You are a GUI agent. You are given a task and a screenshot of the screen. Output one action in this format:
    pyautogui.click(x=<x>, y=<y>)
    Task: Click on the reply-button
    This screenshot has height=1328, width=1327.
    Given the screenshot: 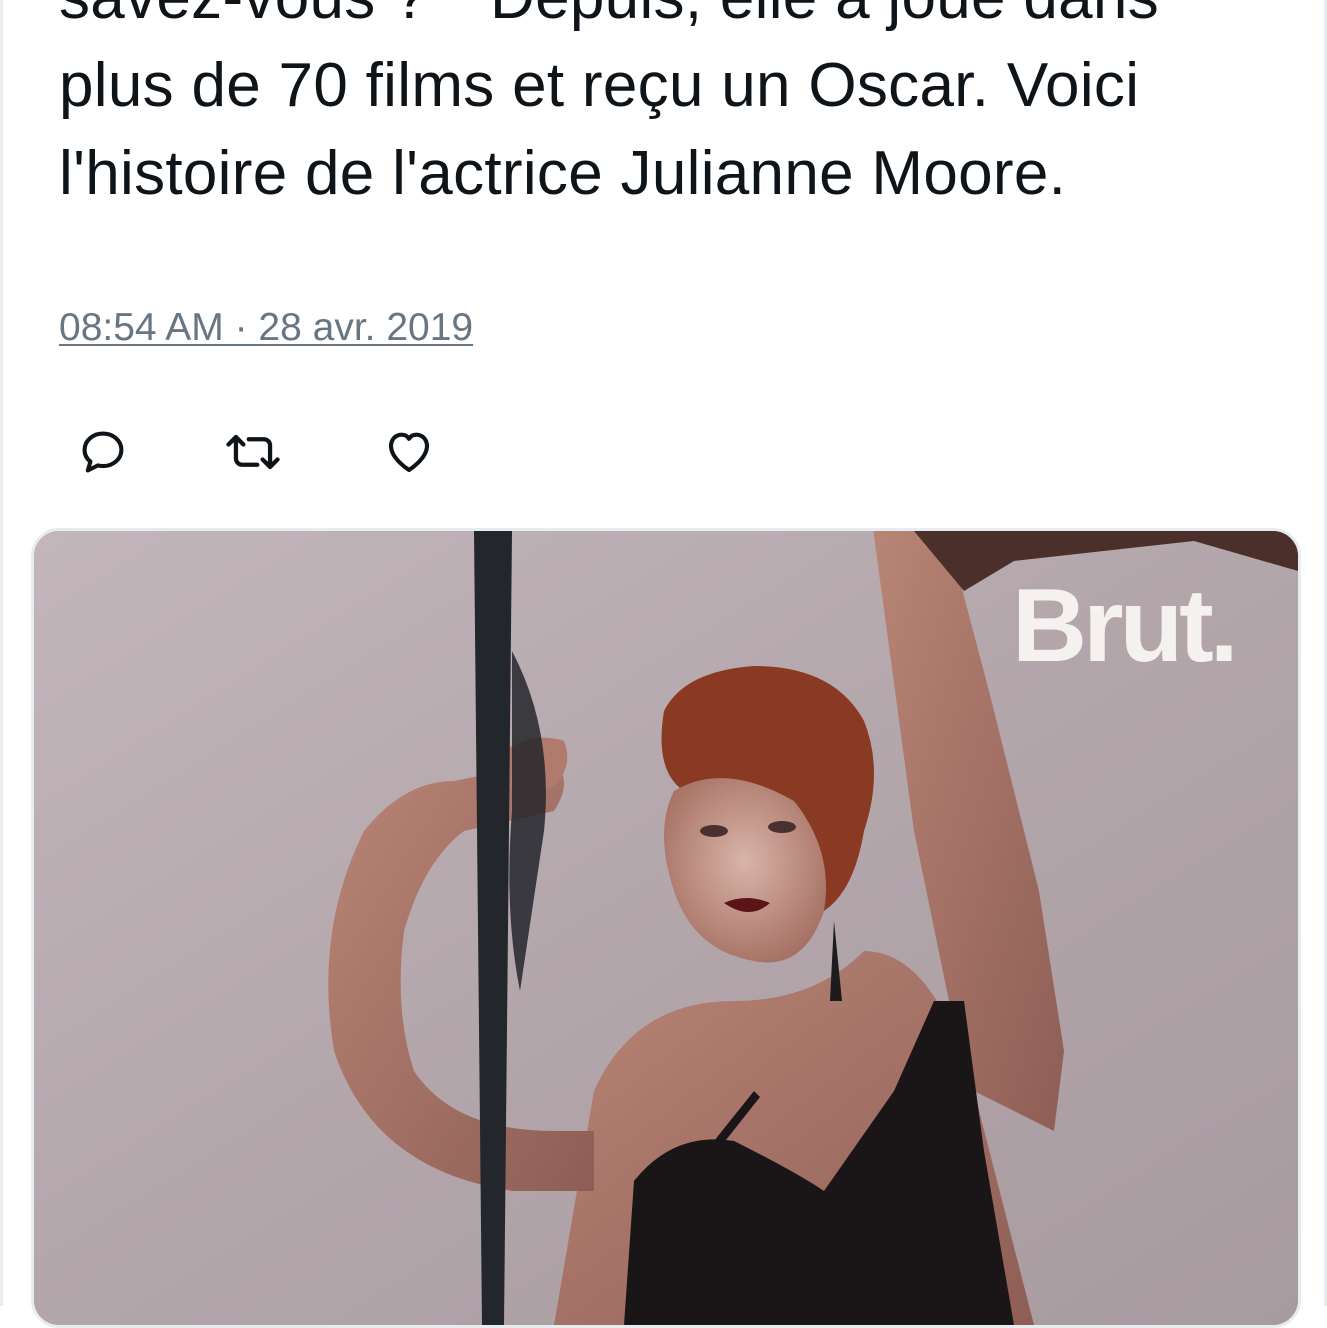 What is the action you would take?
    pyautogui.click(x=103, y=452)
    